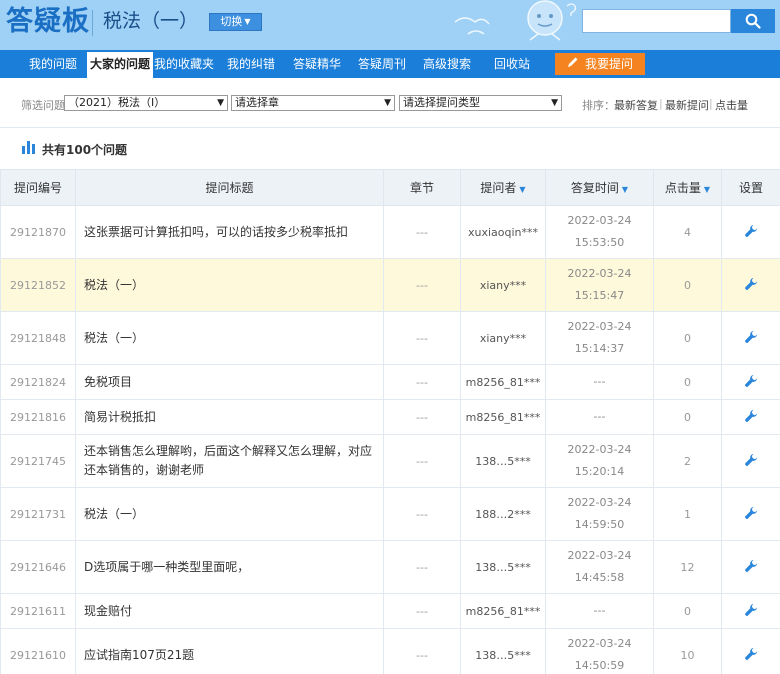 The image size is (780, 674). Describe the element at coordinates (390, 382) in the screenshot. I see `table-row: 29121824 免税项目 --- m8256_81*** --- 0` at that location.